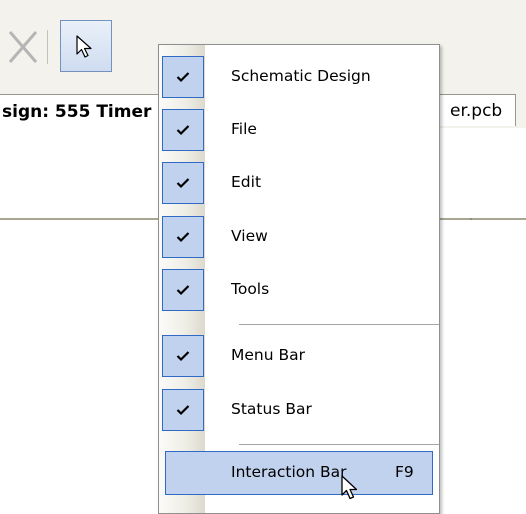 This screenshot has width=526, height=514. What do you see at coordinates (271, 409) in the screenshot?
I see `menu-item-label: Status Bar` at bounding box center [271, 409].